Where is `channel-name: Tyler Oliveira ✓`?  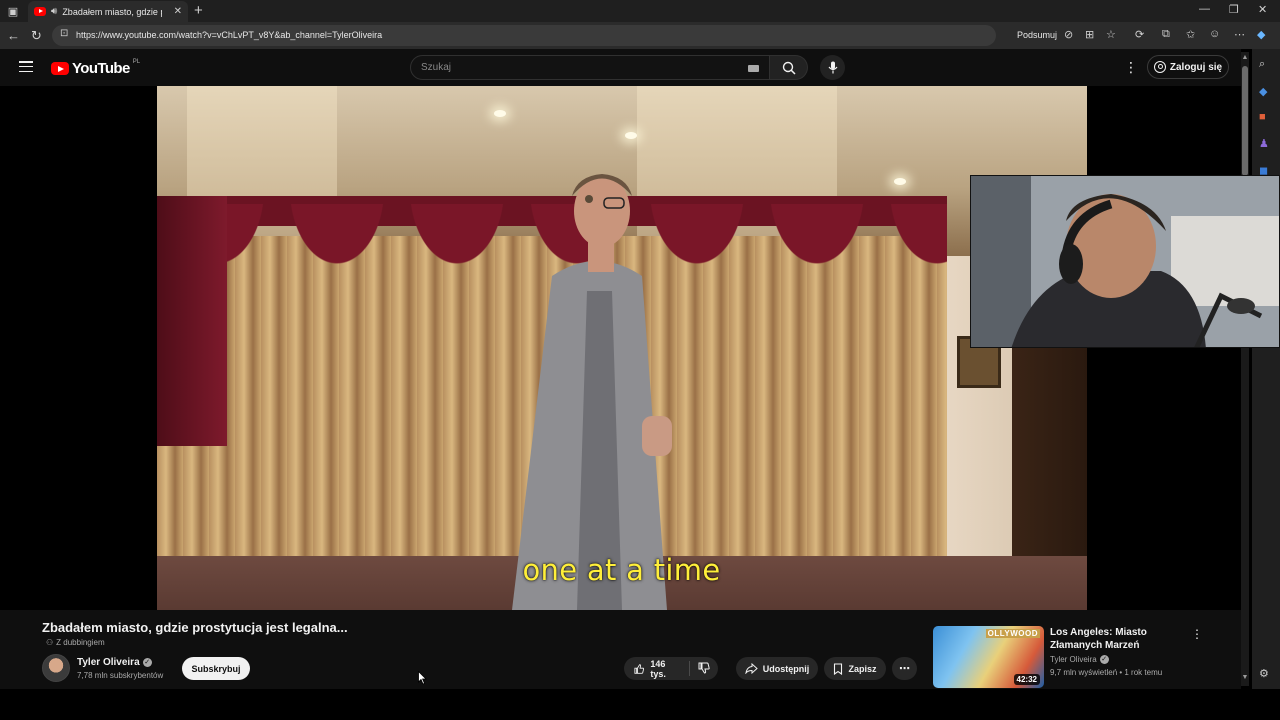
channel-name: Tyler Oliveira ✓ is located at coordinates (114, 662).